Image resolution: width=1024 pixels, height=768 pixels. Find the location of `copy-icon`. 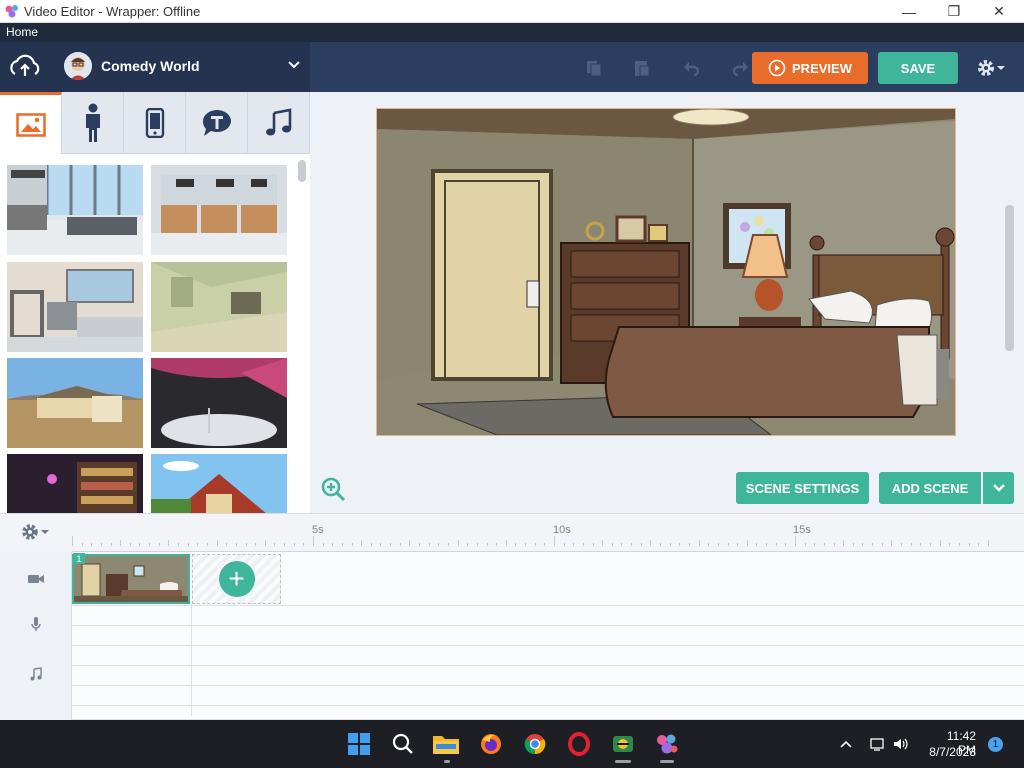

copy-icon is located at coordinates (594, 68).